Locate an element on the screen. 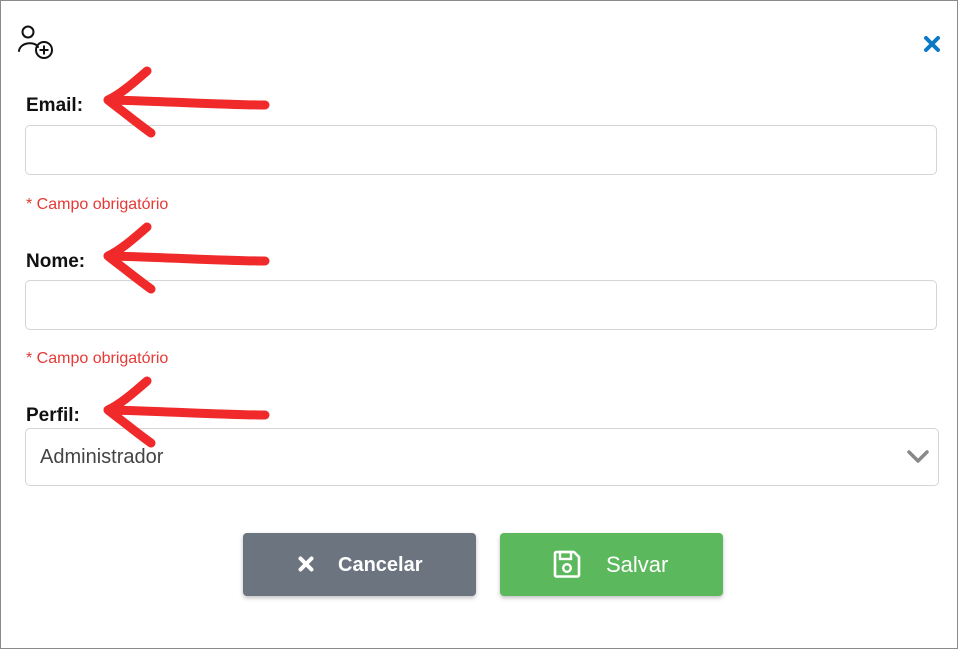  email-label: Email: is located at coordinates (55, 105).